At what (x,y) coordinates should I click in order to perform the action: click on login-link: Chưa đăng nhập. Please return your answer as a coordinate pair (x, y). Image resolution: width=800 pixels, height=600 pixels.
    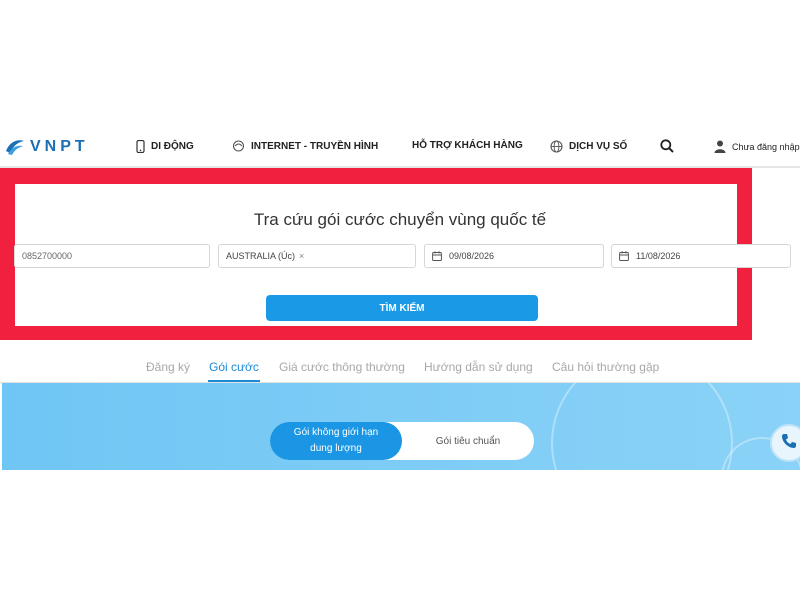
    Looking at the image, I should click on (757, 146).